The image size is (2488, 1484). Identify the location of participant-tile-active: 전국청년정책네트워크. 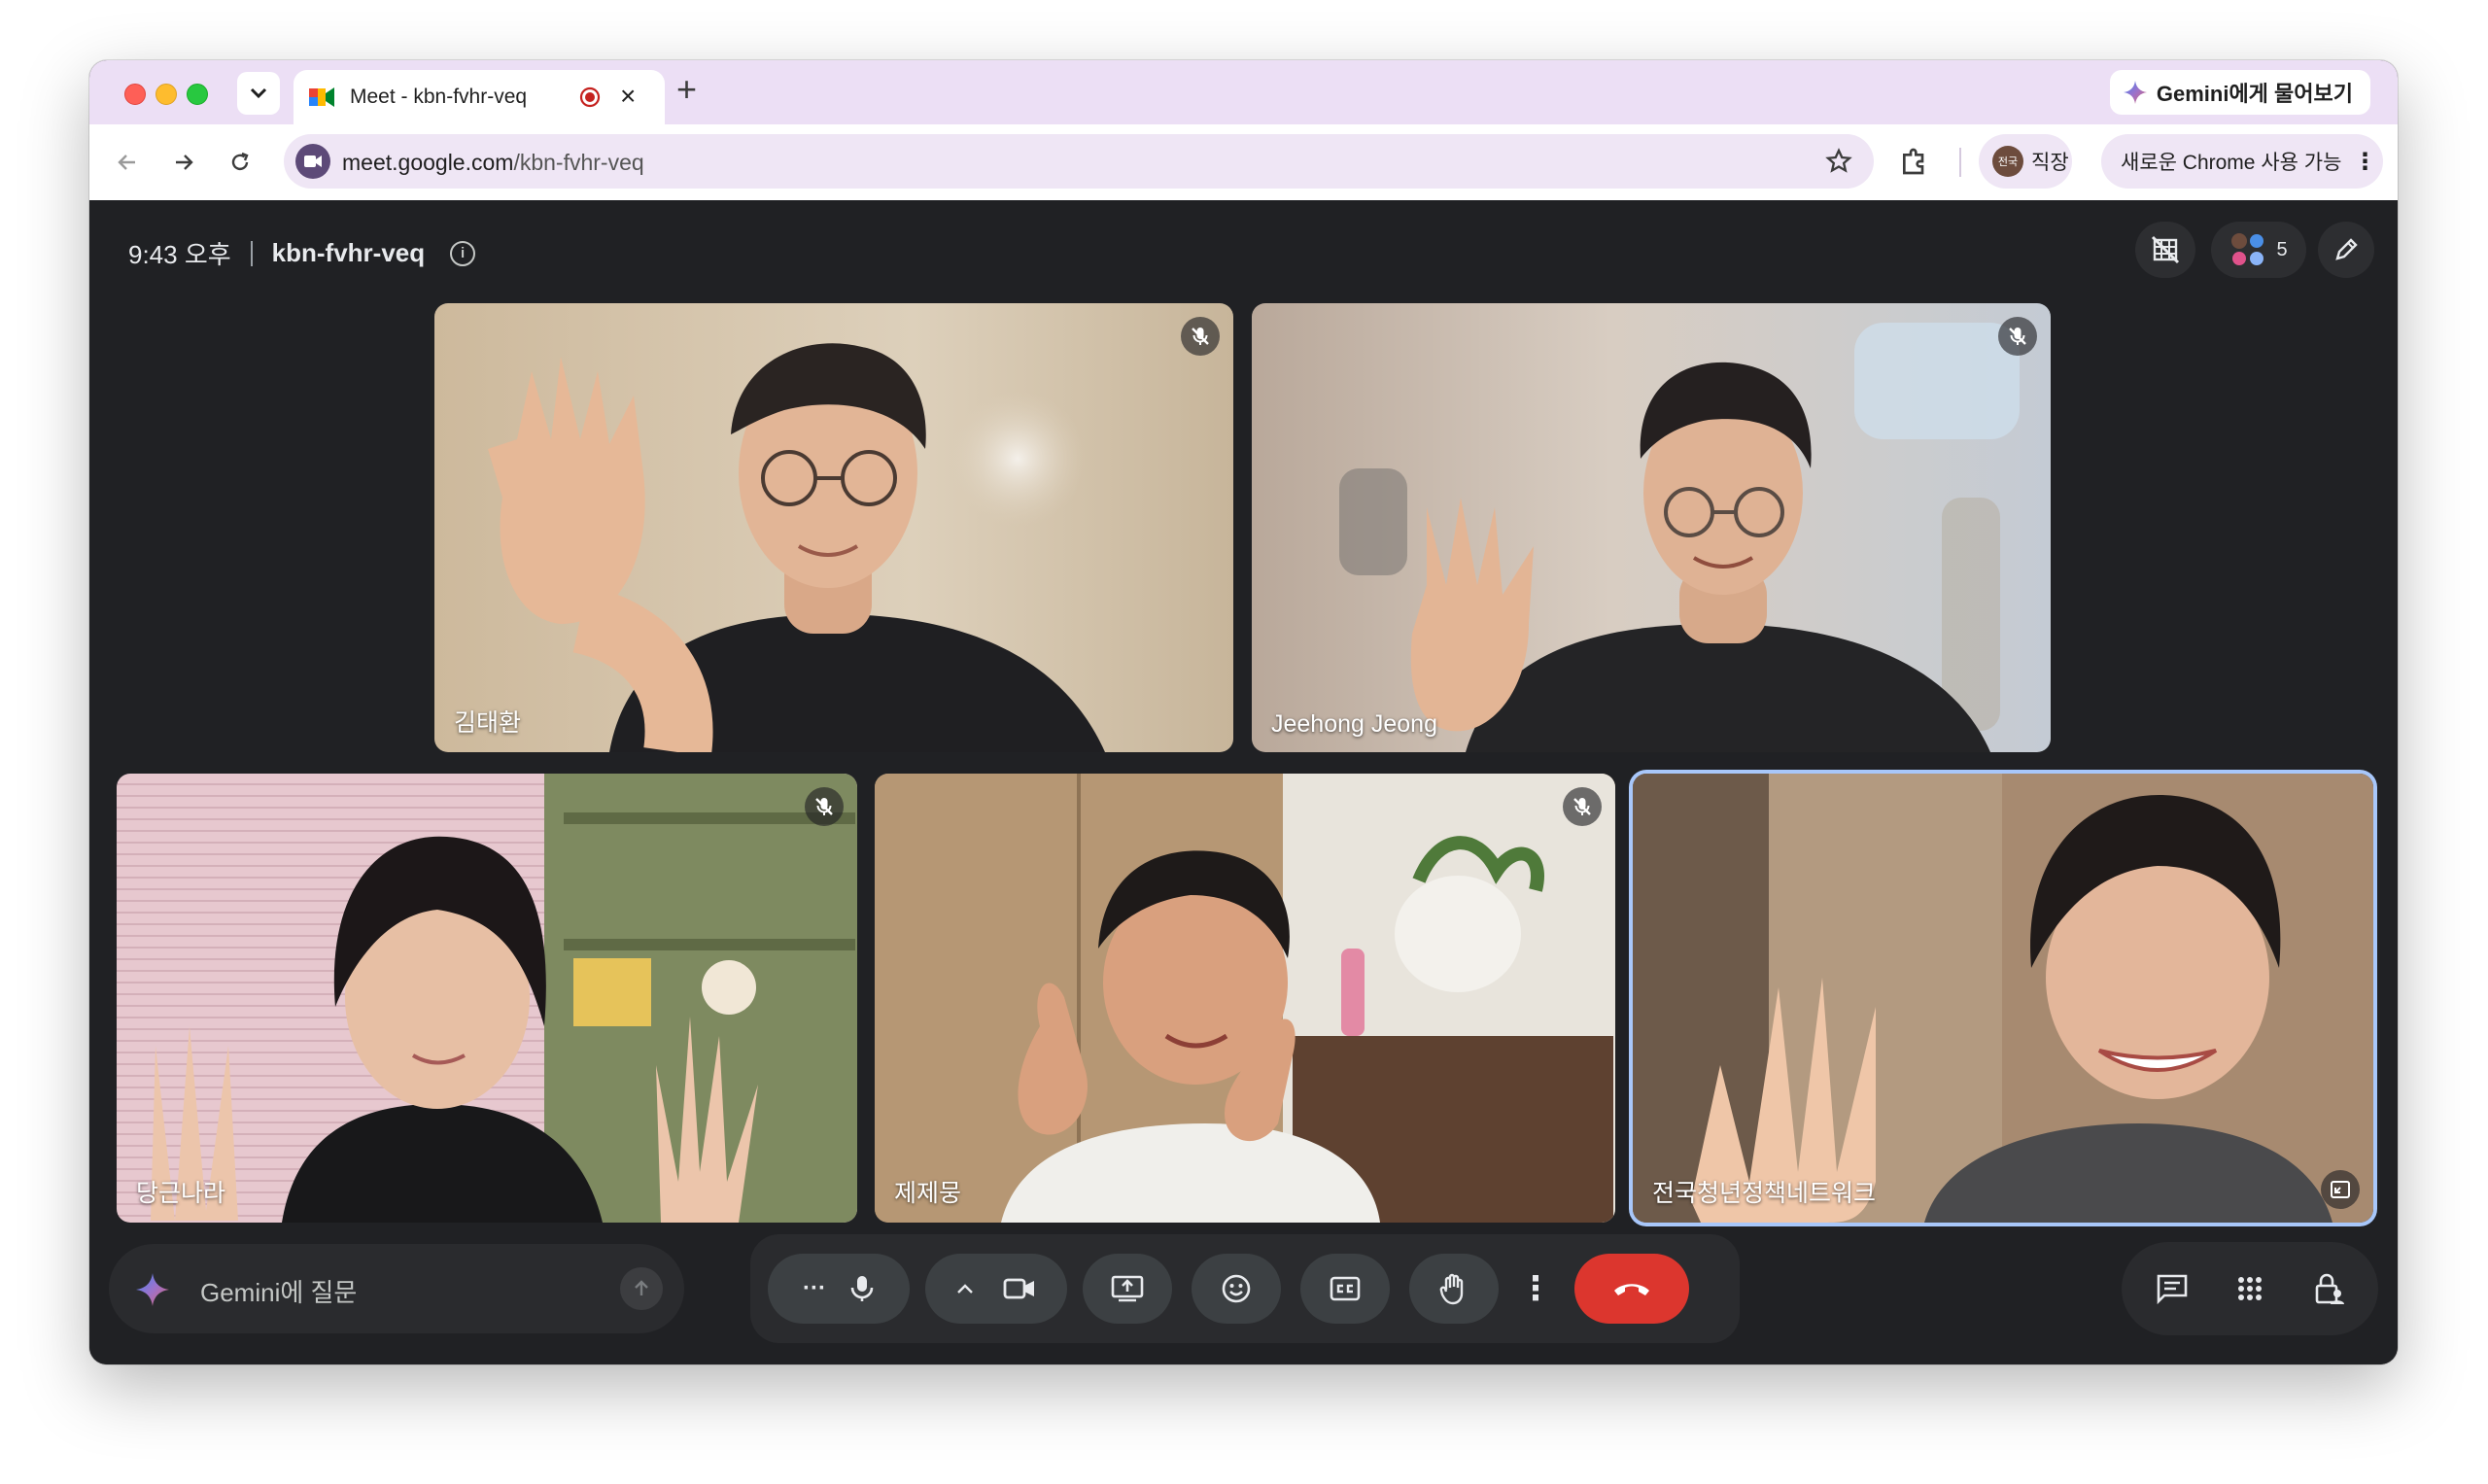
(2003, 998).